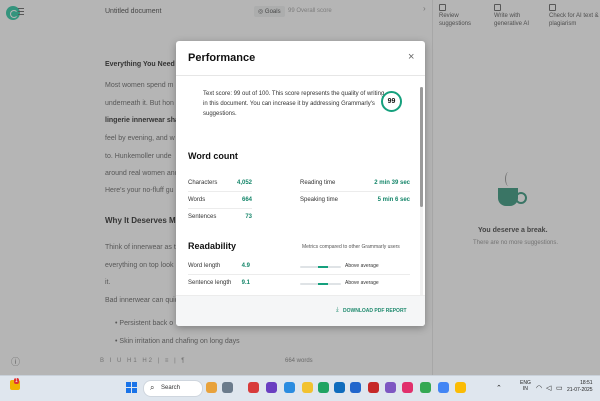  I want to click on word-length-bar, so click(320, 267).